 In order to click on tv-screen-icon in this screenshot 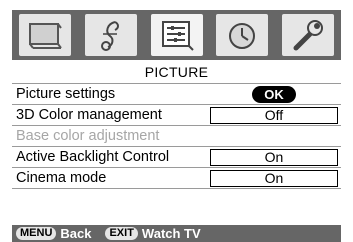, I will do `click(45, 35)`.